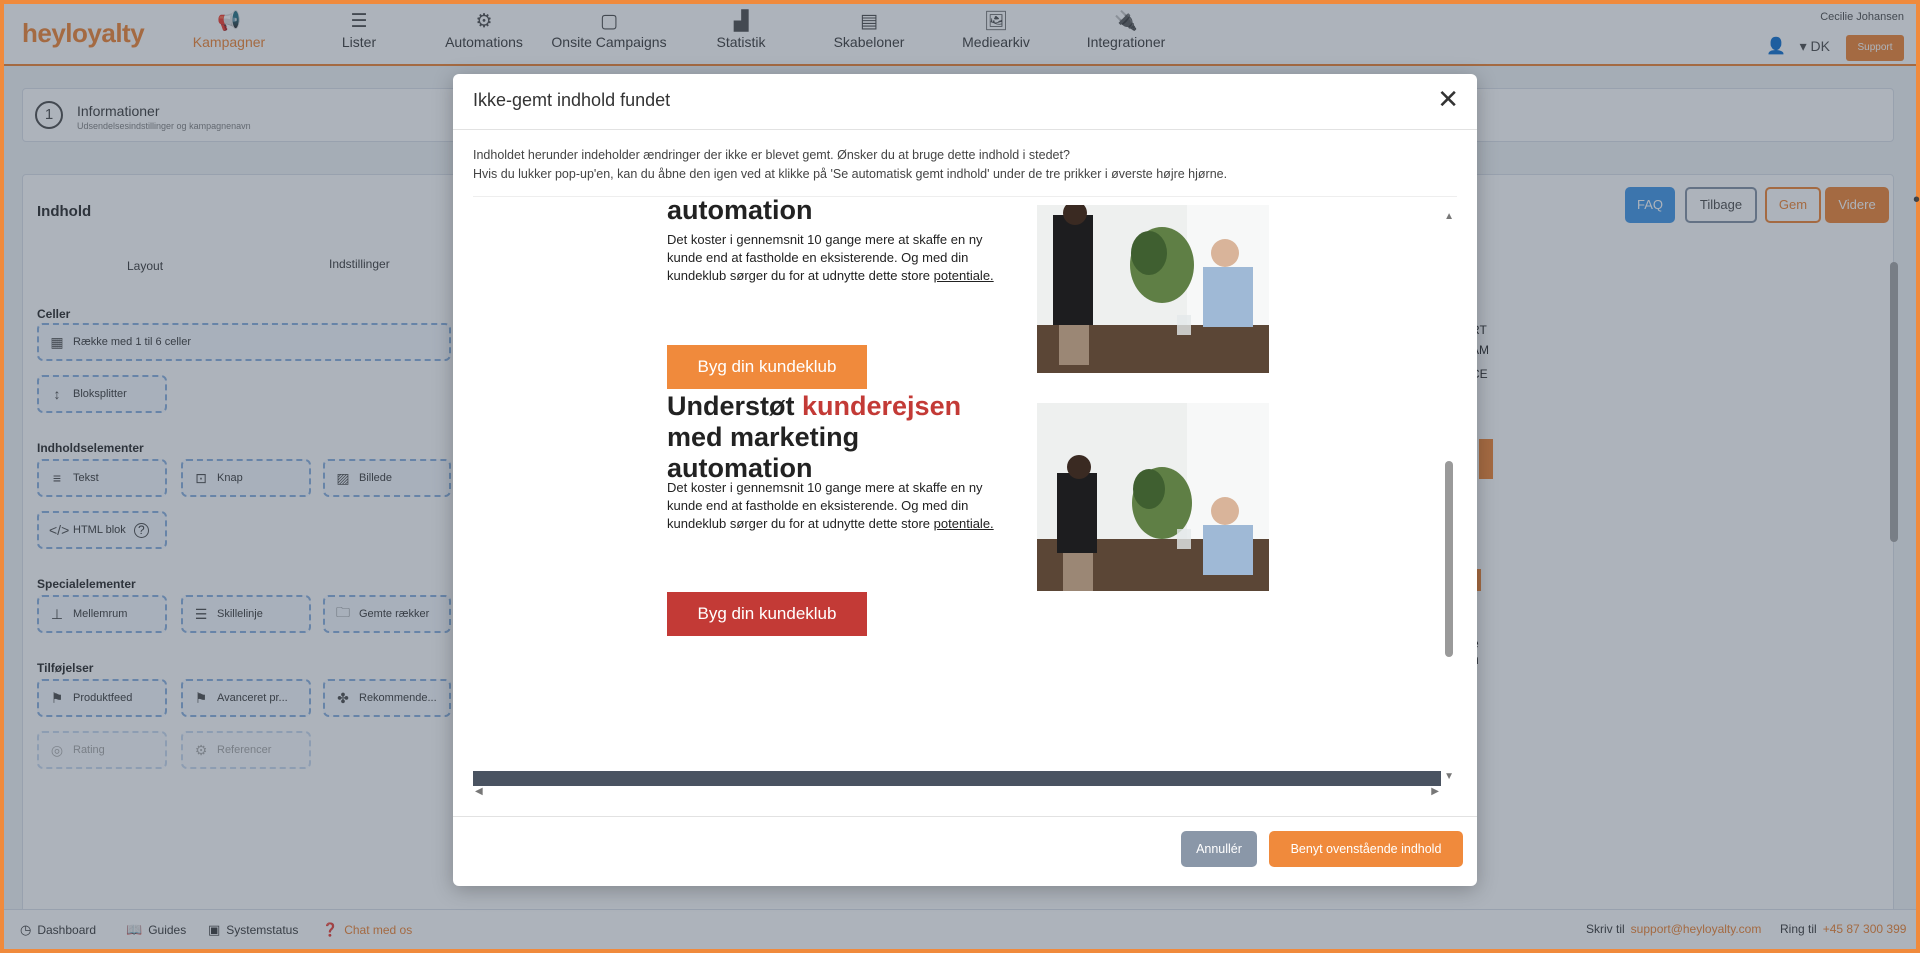 The image size is (1920, 953). Describe the element at coordinates (763, 437) in the screenshot. I see `heading-line: med marketing` at that location.